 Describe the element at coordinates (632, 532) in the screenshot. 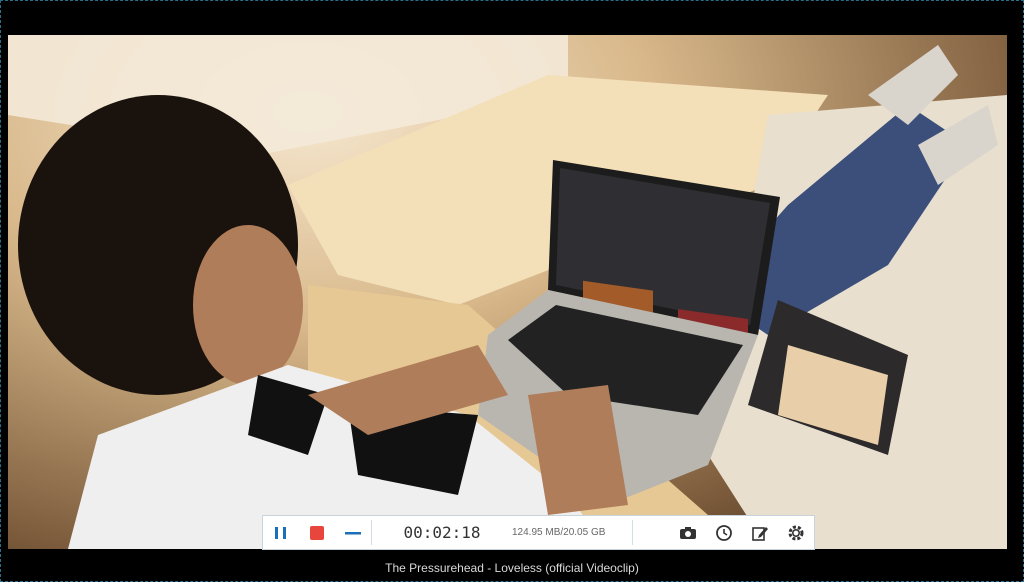

I see `toolbar-divider` at that location.